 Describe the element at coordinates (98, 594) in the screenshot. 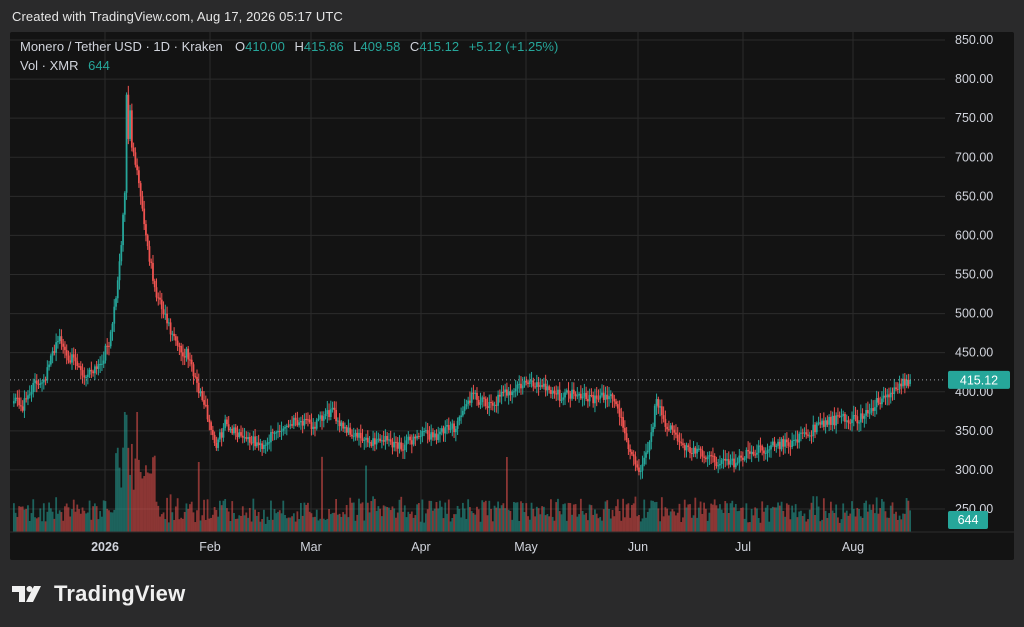

I see `tradingview-footer: TradingView` at that location.